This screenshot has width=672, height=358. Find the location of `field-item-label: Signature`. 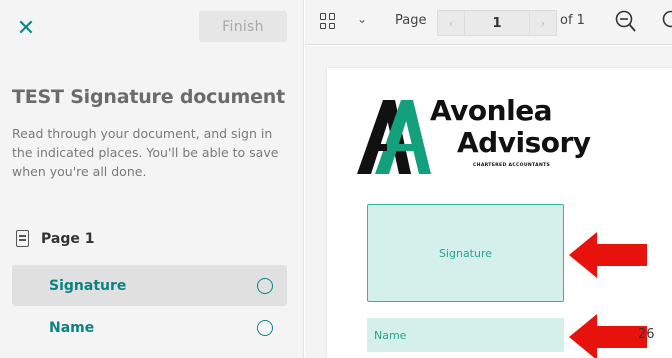

field-item-label: Signature is located at coordinates (88, 285).